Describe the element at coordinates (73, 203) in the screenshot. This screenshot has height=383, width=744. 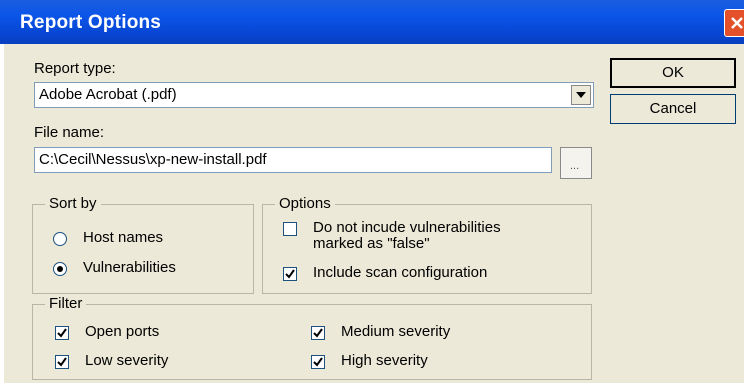
I see `sort-by-legend: Sort by` at that location.